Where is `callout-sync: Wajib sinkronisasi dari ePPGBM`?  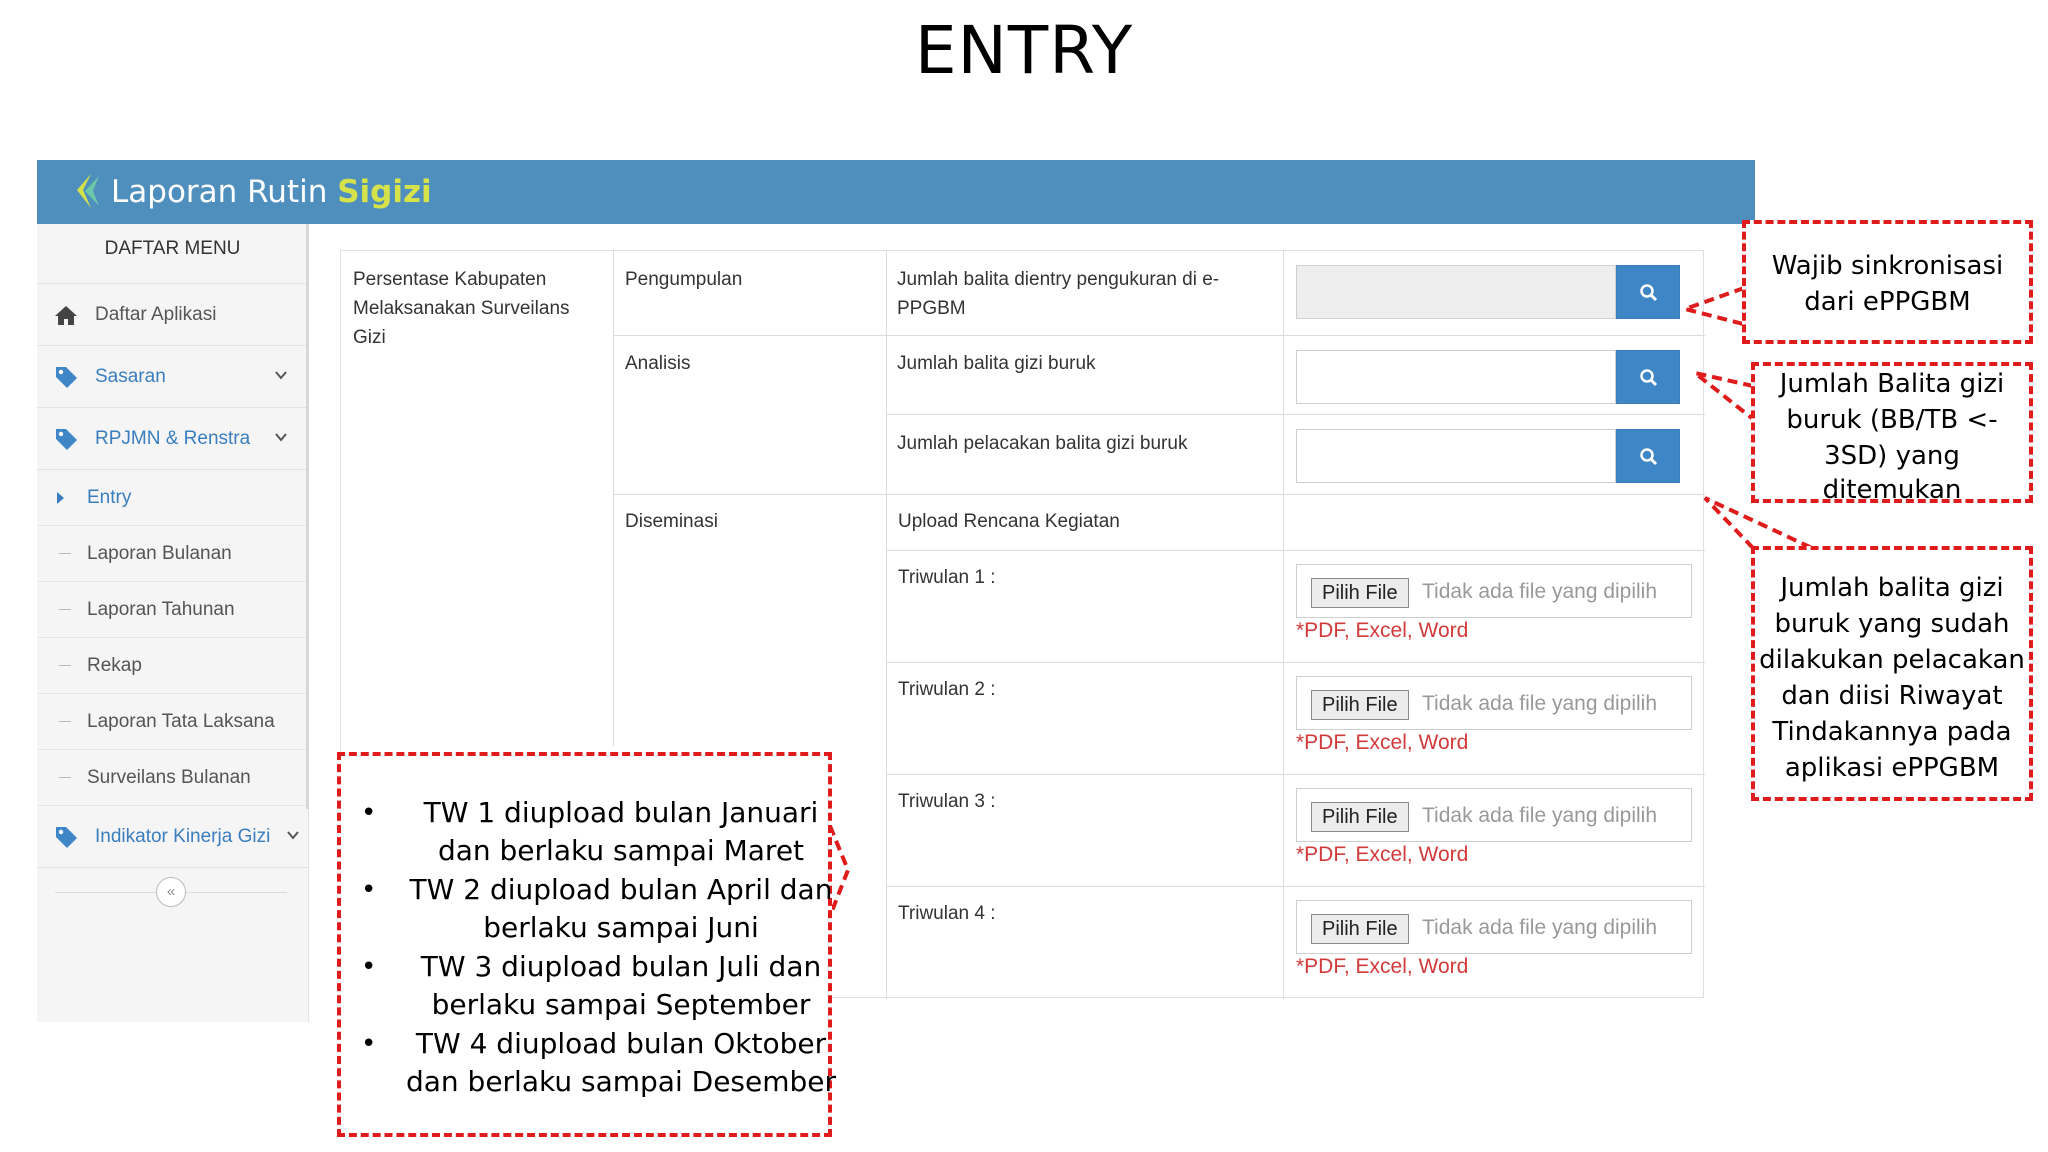
callout-sync: Wajib sinkronisasi dari ePPGBM is located at coordinates (1887, 282).